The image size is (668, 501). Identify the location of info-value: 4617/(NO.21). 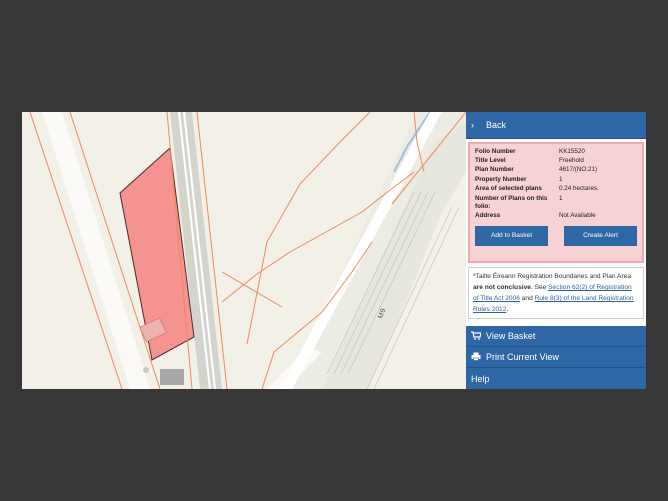
(578, 170).